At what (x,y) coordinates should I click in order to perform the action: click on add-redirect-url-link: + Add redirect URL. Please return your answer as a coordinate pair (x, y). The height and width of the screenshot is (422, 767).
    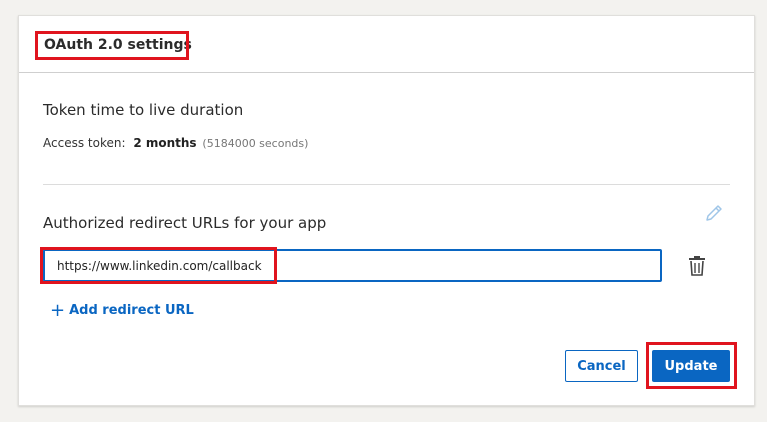
    Looking at the image, I should click on (122, 310).